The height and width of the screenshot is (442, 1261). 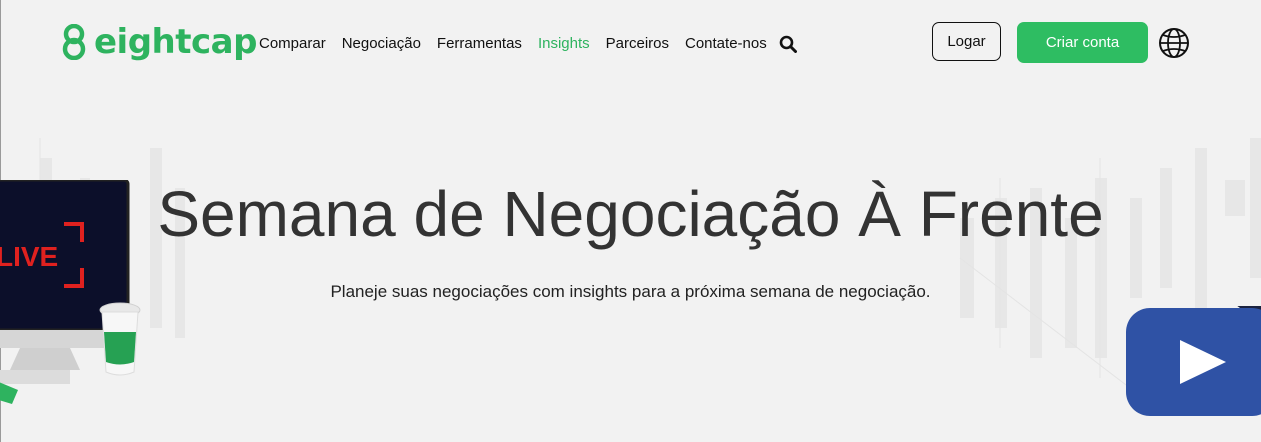 What do you see at coordinates (292, 44) in the screenshot?
I see `nav-item-comparar: Comparar` at bounding box center [292, 44].